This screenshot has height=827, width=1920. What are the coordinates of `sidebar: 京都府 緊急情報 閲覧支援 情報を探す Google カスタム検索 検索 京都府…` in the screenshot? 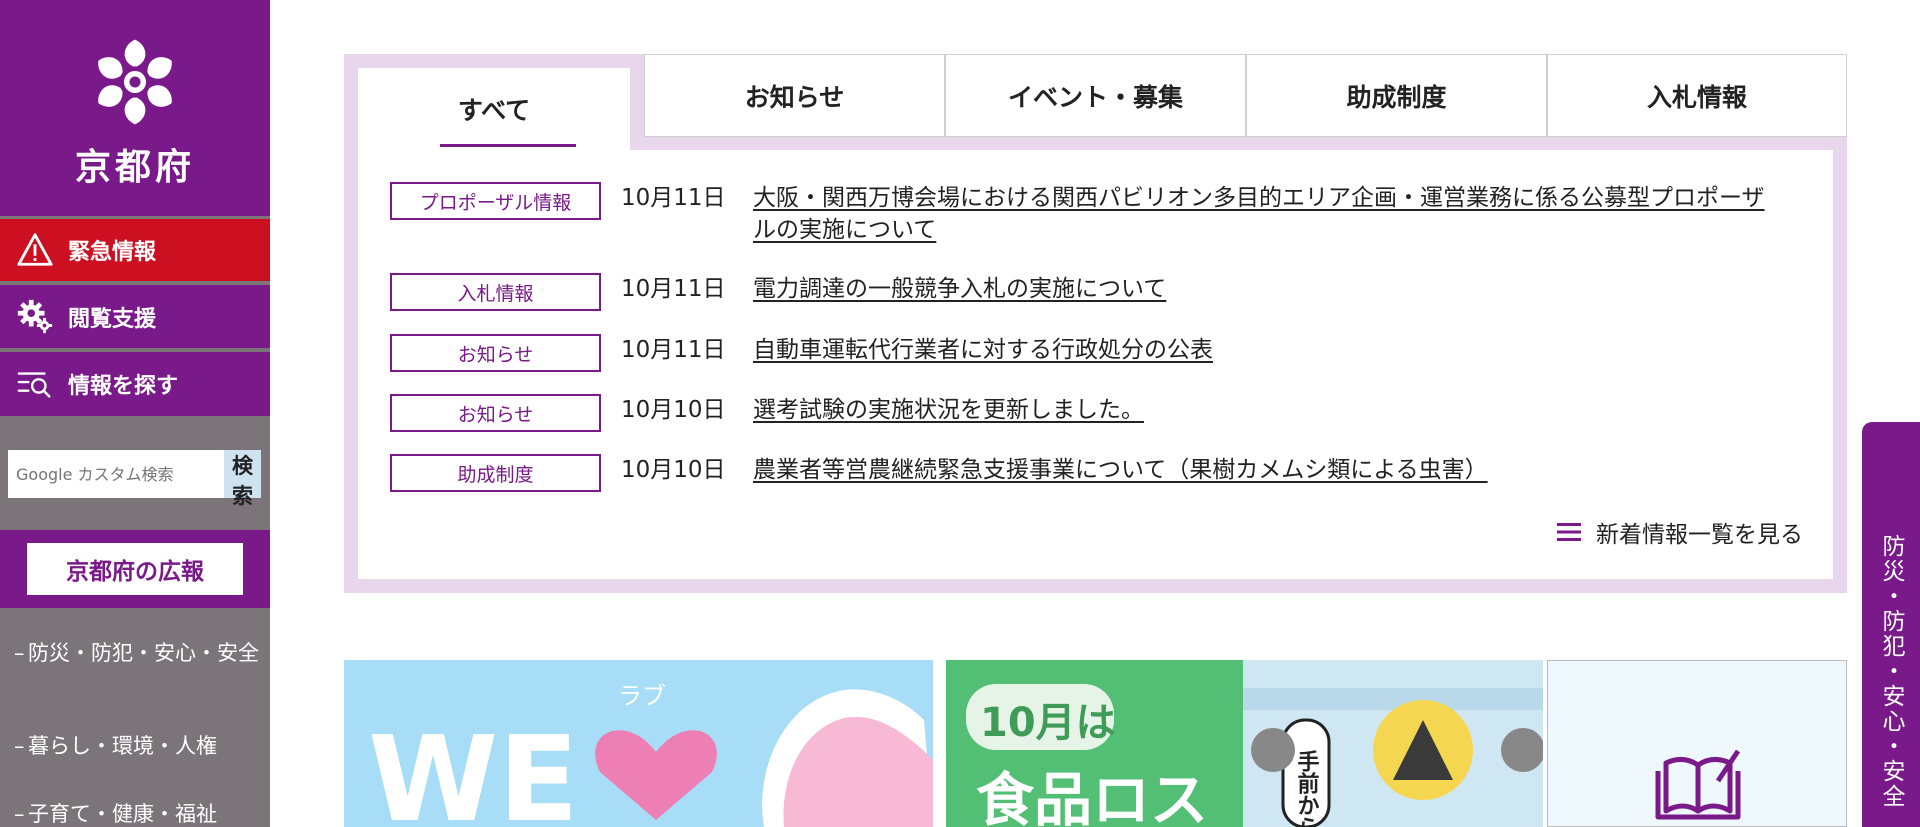 It's located at (135, 413).